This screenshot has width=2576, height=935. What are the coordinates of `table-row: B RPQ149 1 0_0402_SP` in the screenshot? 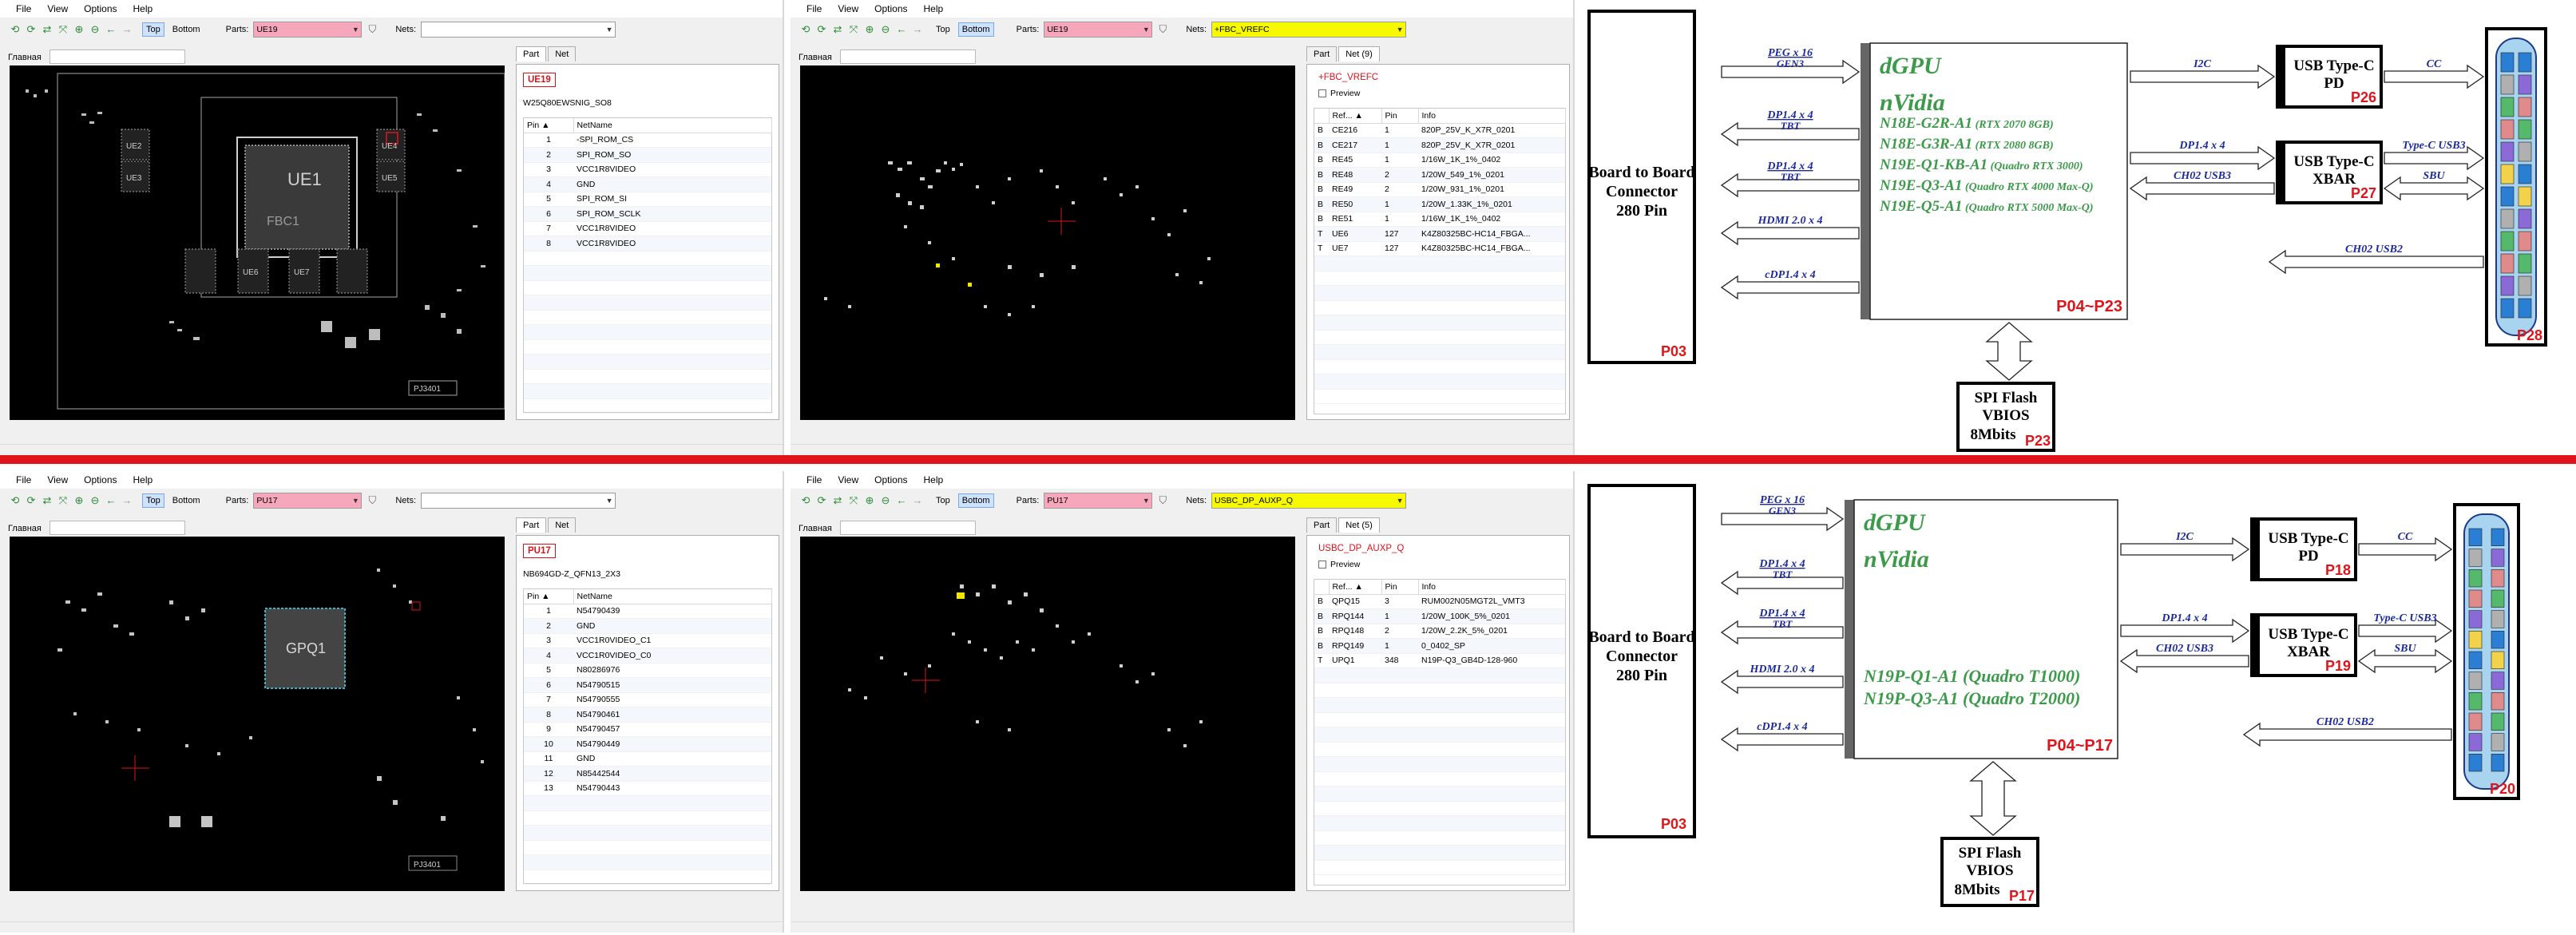 It's located at (1439, 646).